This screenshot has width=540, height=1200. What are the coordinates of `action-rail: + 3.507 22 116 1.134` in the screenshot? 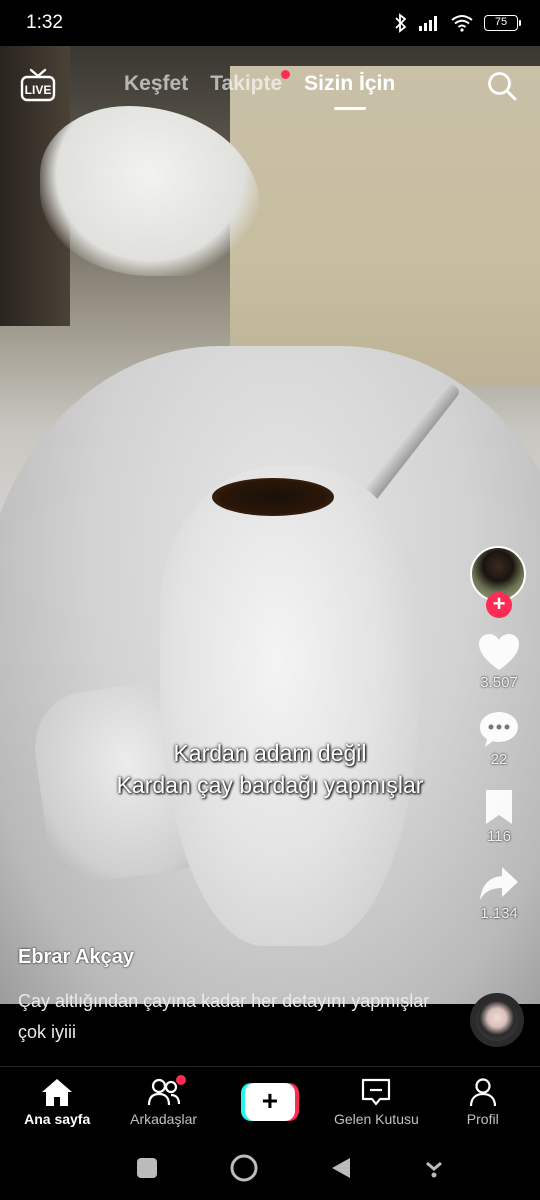 It's located at (499, 734).